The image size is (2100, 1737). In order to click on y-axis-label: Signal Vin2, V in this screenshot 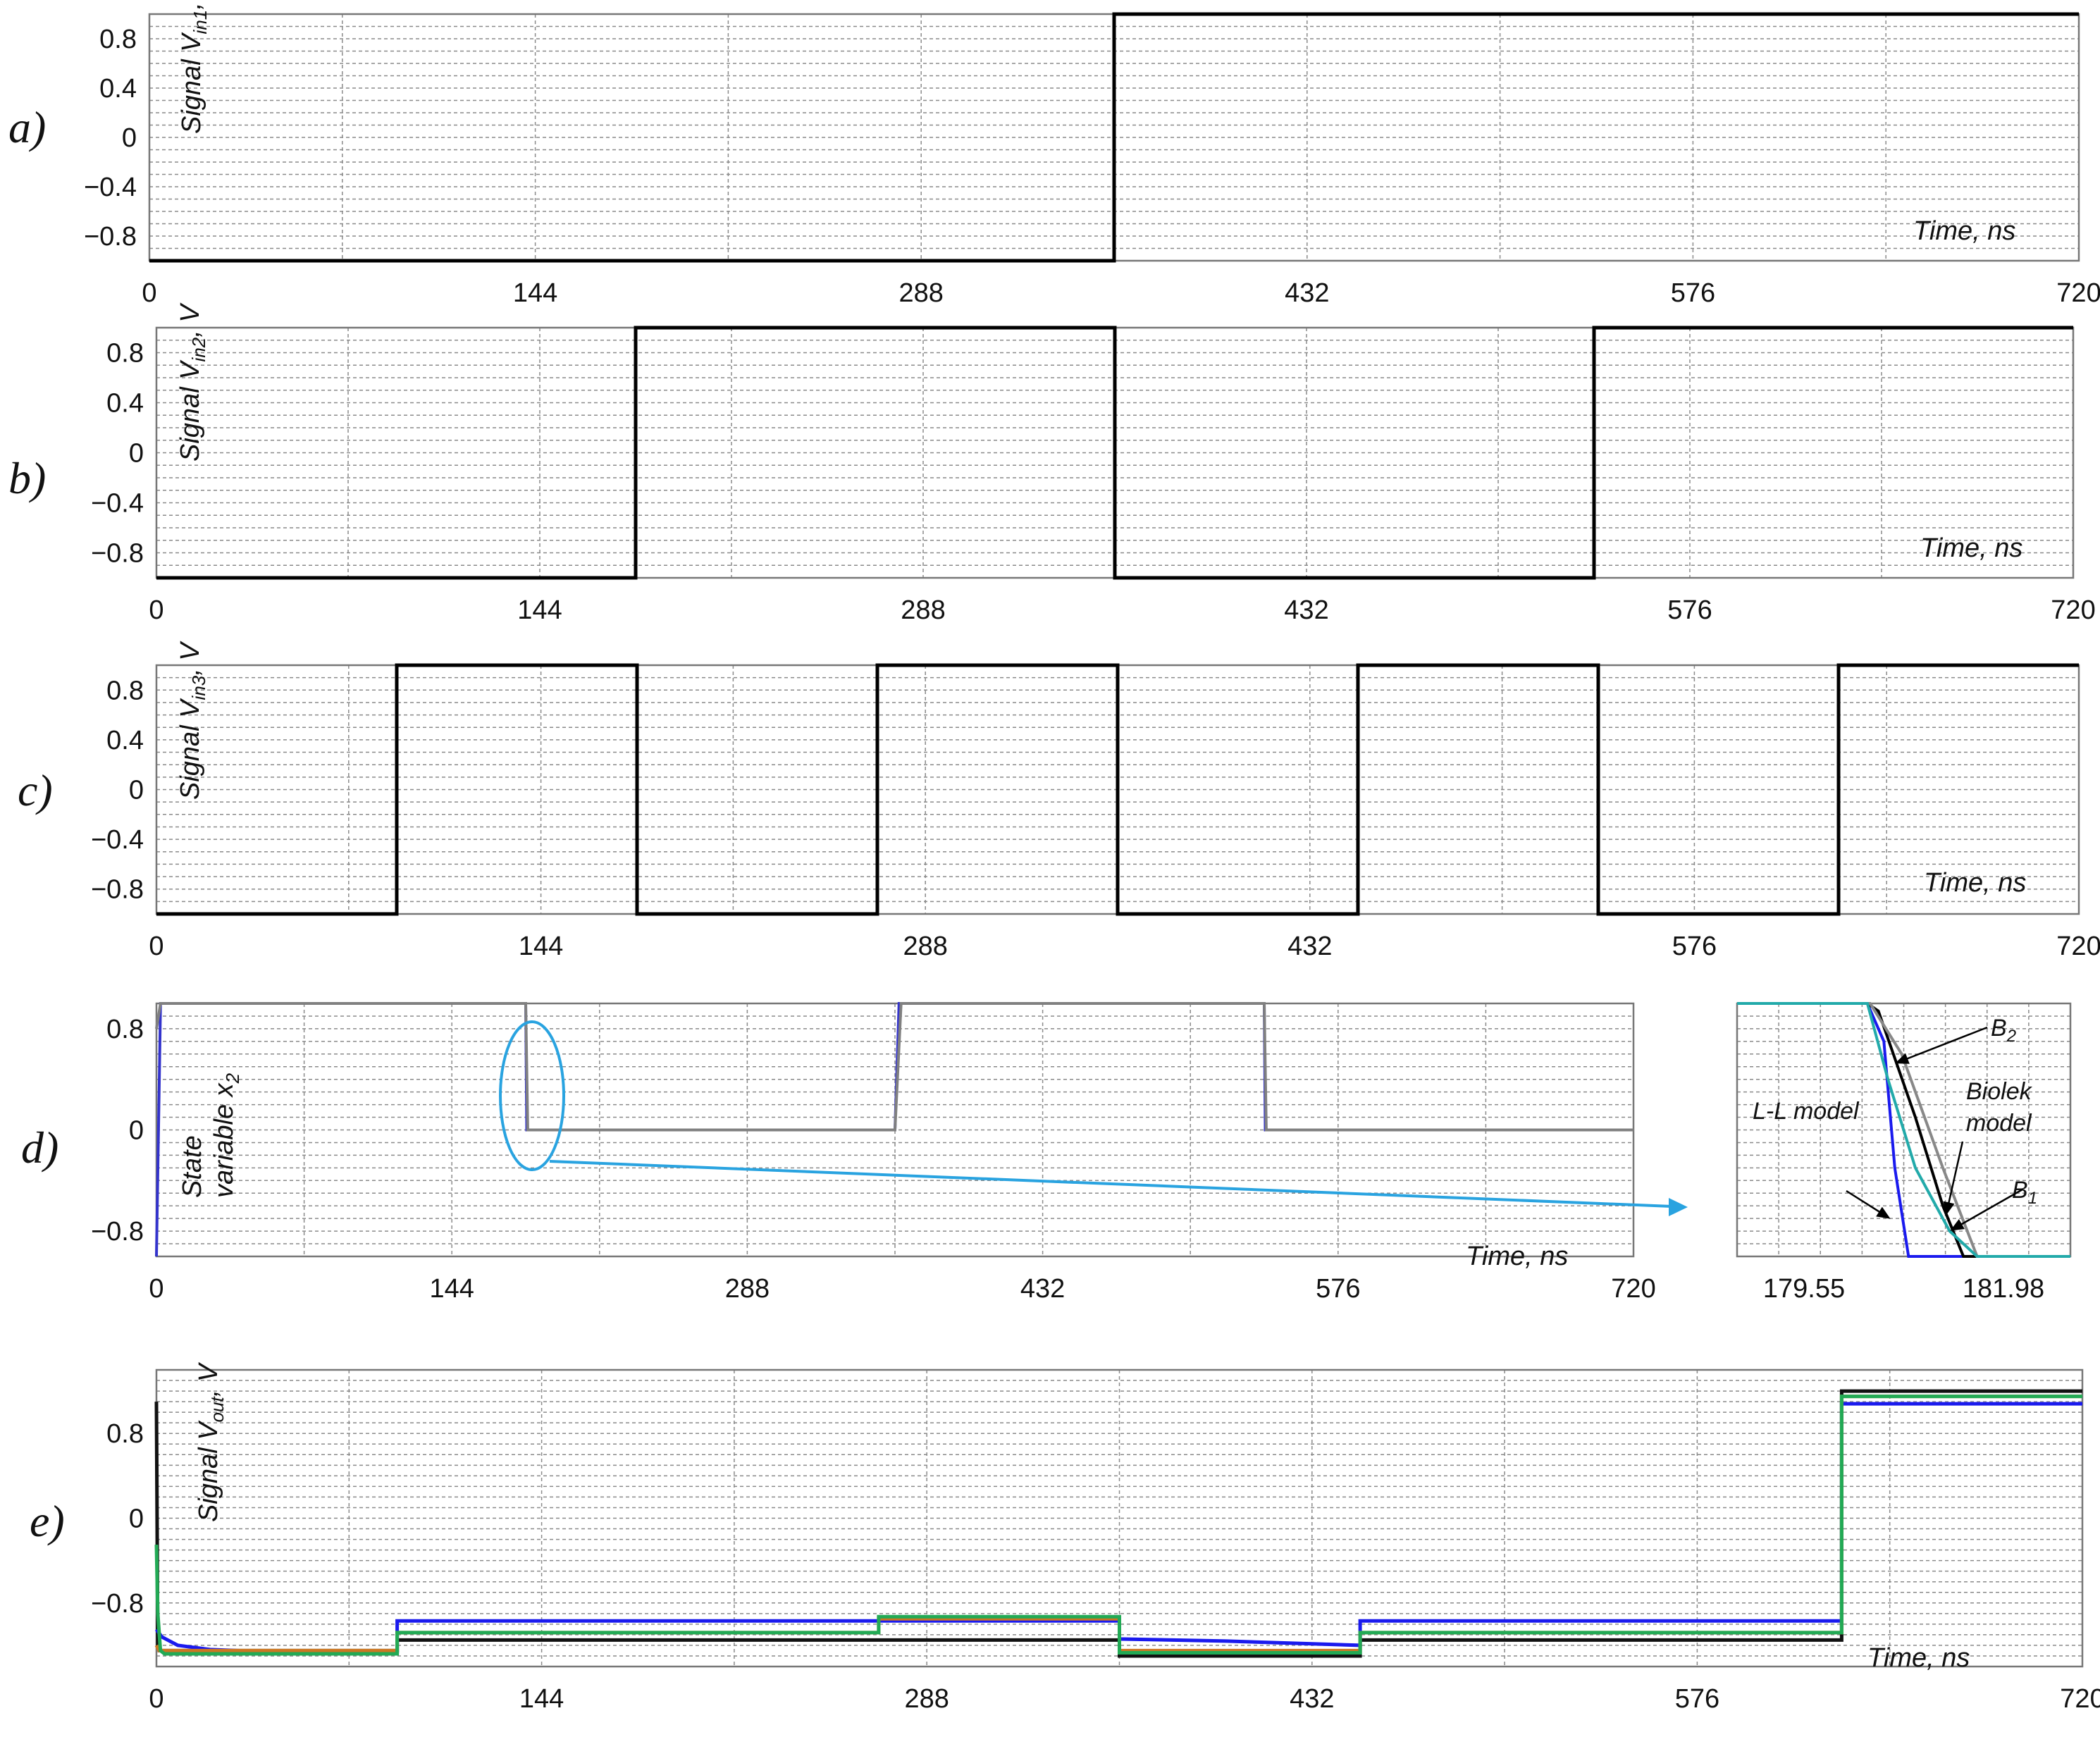, I will do `click(192, 382)`.